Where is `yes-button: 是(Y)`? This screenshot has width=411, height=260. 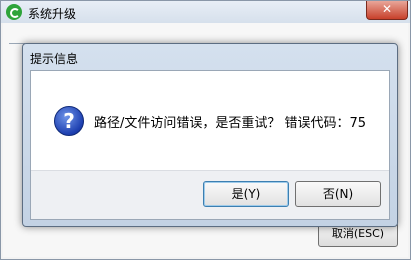
yes-button: 是(Y) is located at coordinates (246, 194).